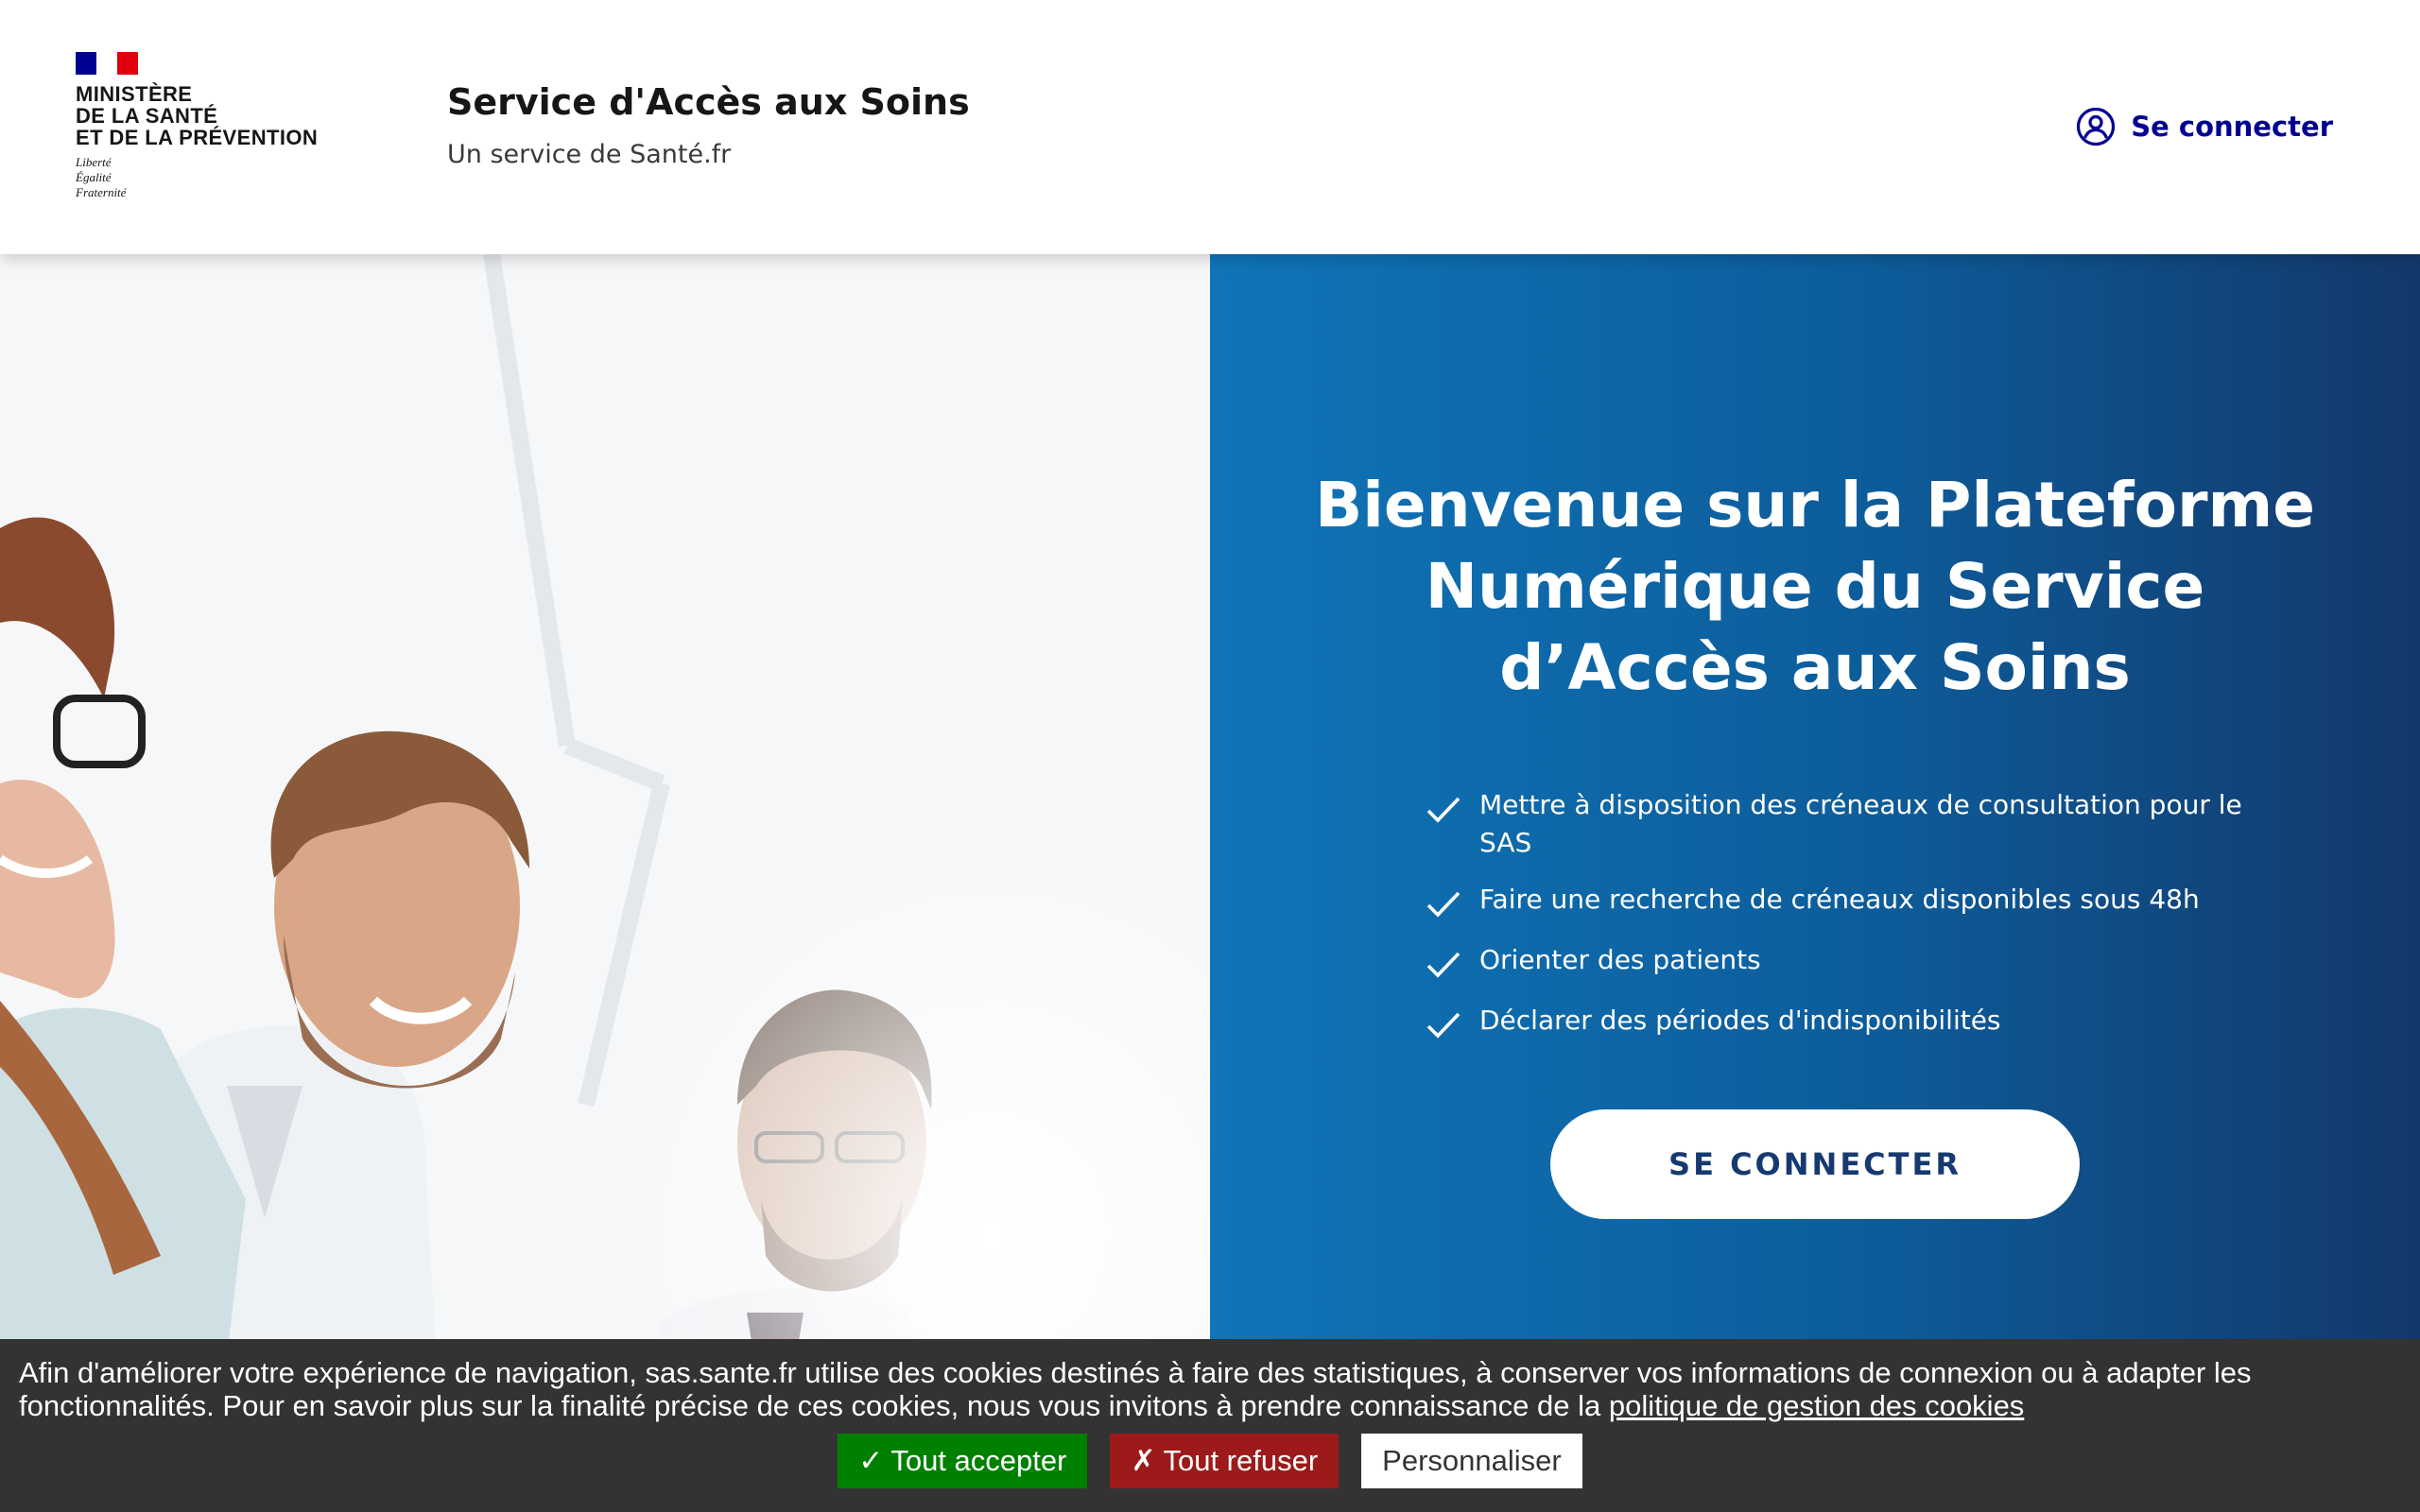  Describe the element at coordinates (1225, 1461) in the screenshot. I see `cookie-deny-all-button: ✗ Tout refuser` at that location.